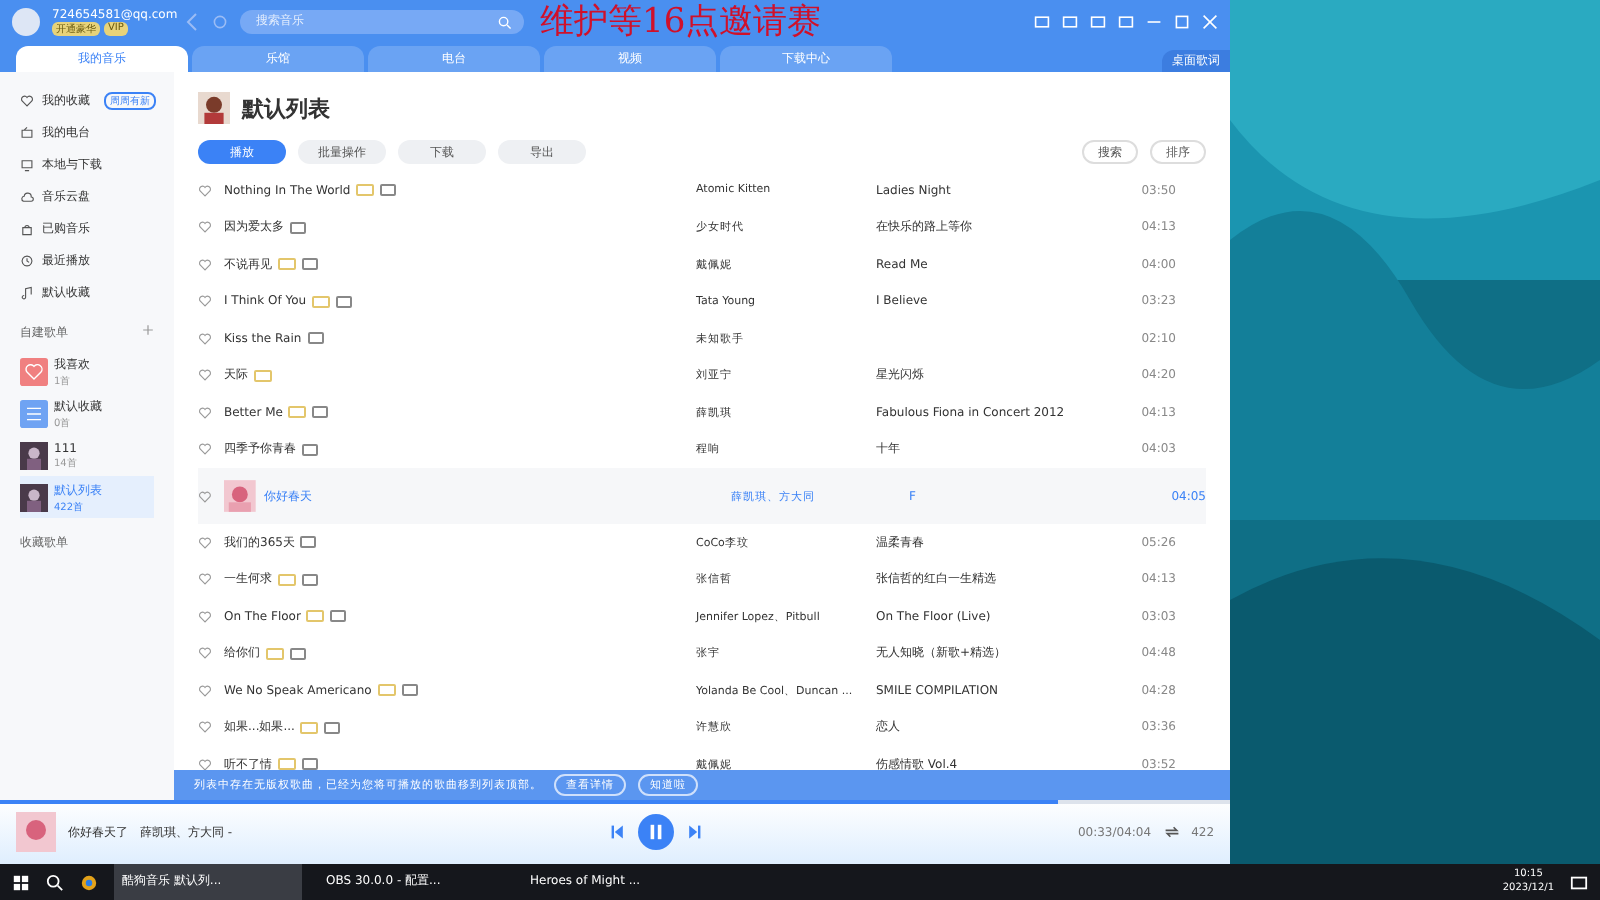 The width and height of the screenshot is (1600, 900). I want to click on back-icon, so click(192, 22).